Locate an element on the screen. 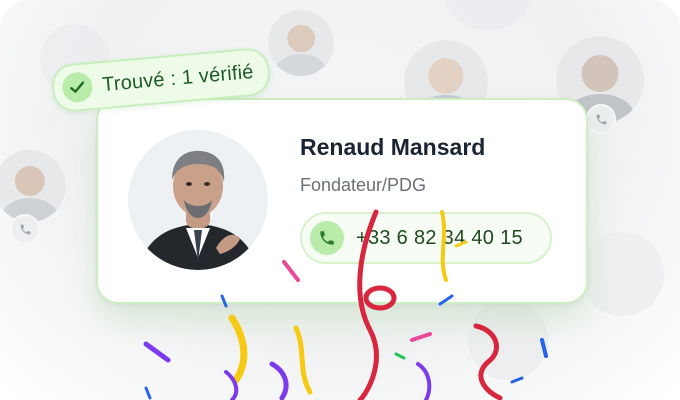  phone-icon is located at coordinates (327, 238).